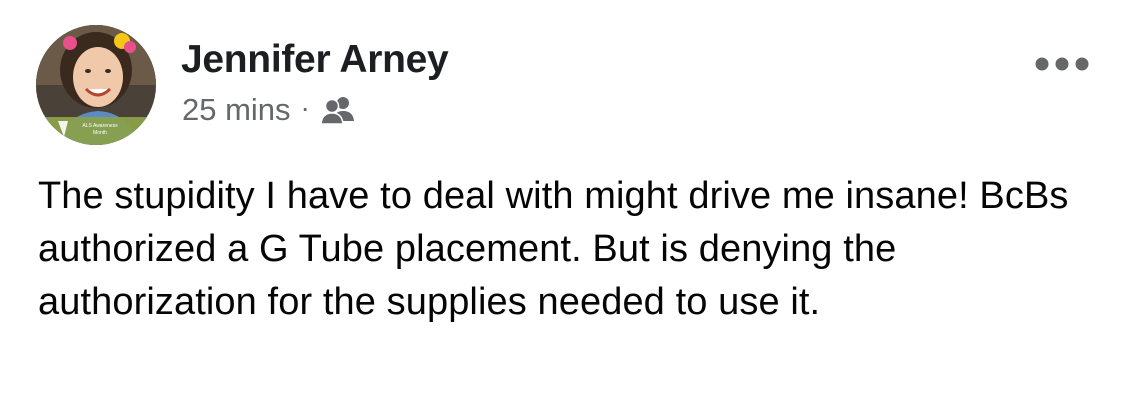 Image resolution: width=1125 pixels, height=413 pixels. What do you see at coordinates (100, 133) in the screenshot?
I see `svg-text: Month` at bounding box center [100, 133].